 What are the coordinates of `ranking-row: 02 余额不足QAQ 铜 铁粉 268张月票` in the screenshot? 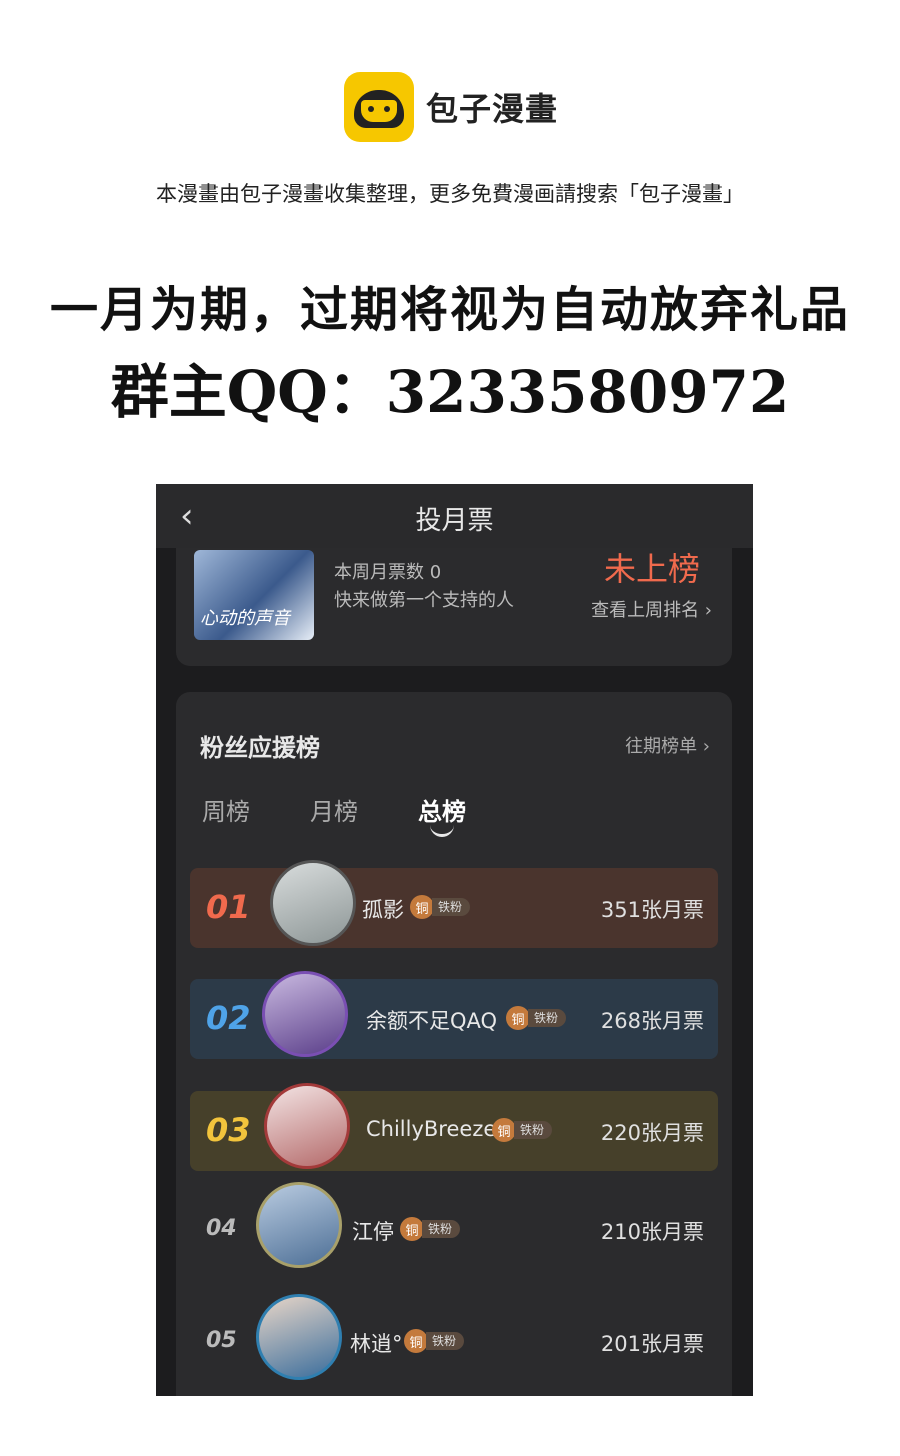 It's located at (454, 1015).